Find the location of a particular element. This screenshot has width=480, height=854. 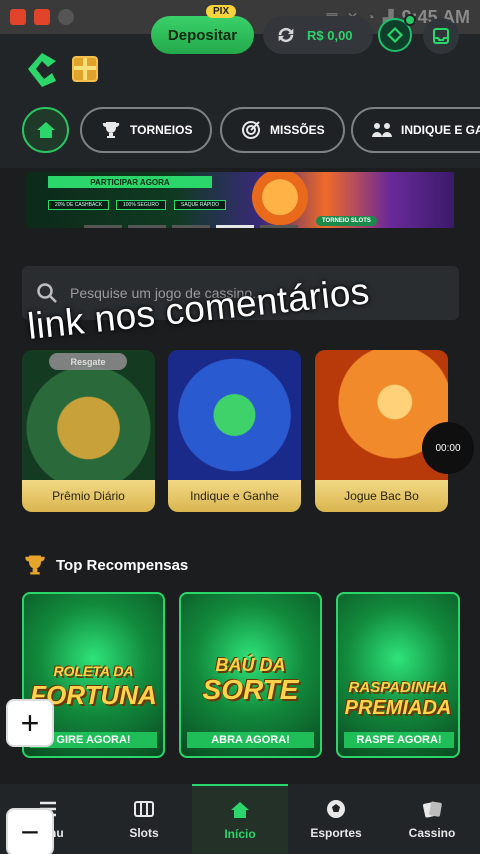

tab-missions-label: MISSÕES is located at coordinates (297, 130).